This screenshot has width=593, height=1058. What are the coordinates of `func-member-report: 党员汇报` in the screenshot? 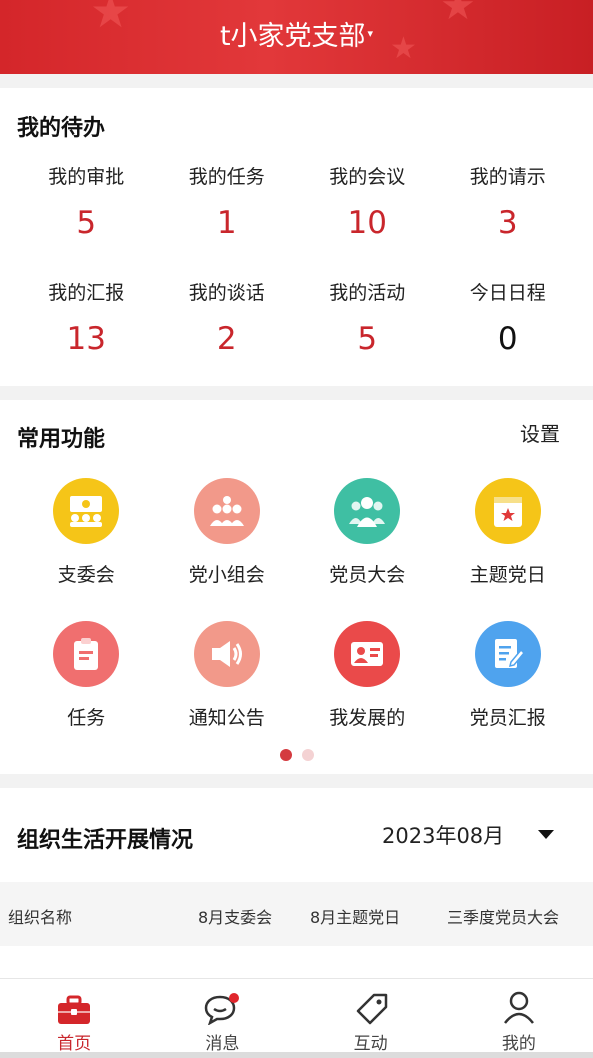 It's located at (508, 692).